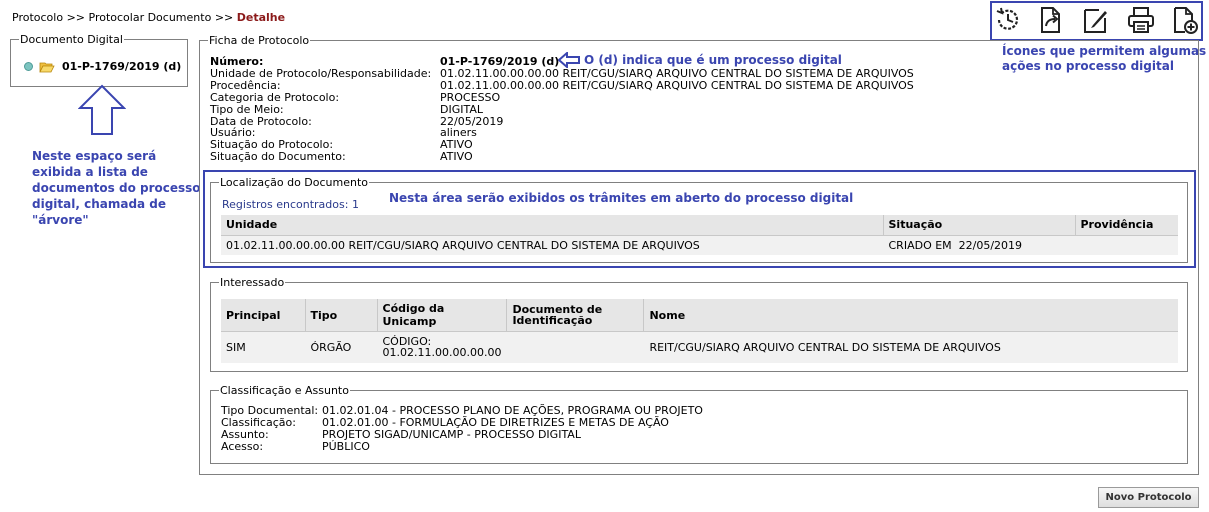  Describe the element at coordinates (341, 315) in the screenshot. I see `col-tipo: Tipo` at that location.